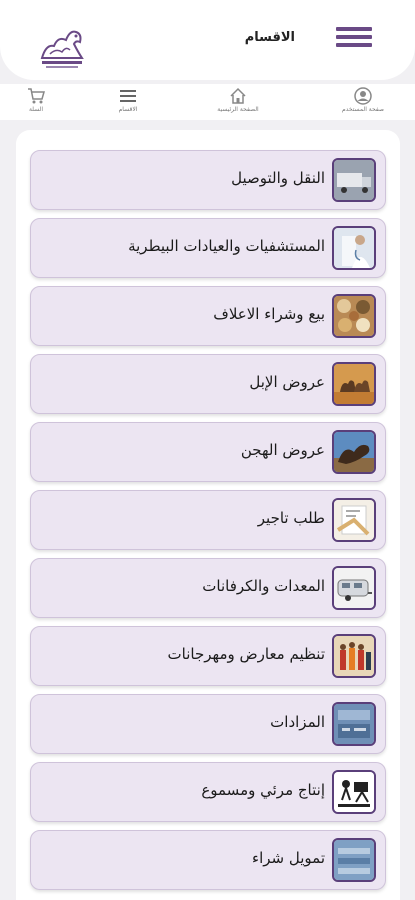 The width and height of the screenshot is (415, 900). Describe the element at coordinates (291, 518) in the screenshot. I see `category-label: طلب تاجير` at that location.